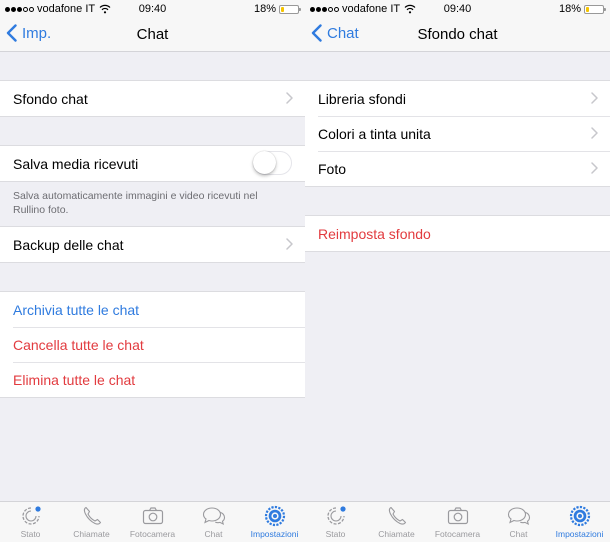 This screenshot has height=542, width=610. I want to click on back-button-label: Chat, so click(343, 33).